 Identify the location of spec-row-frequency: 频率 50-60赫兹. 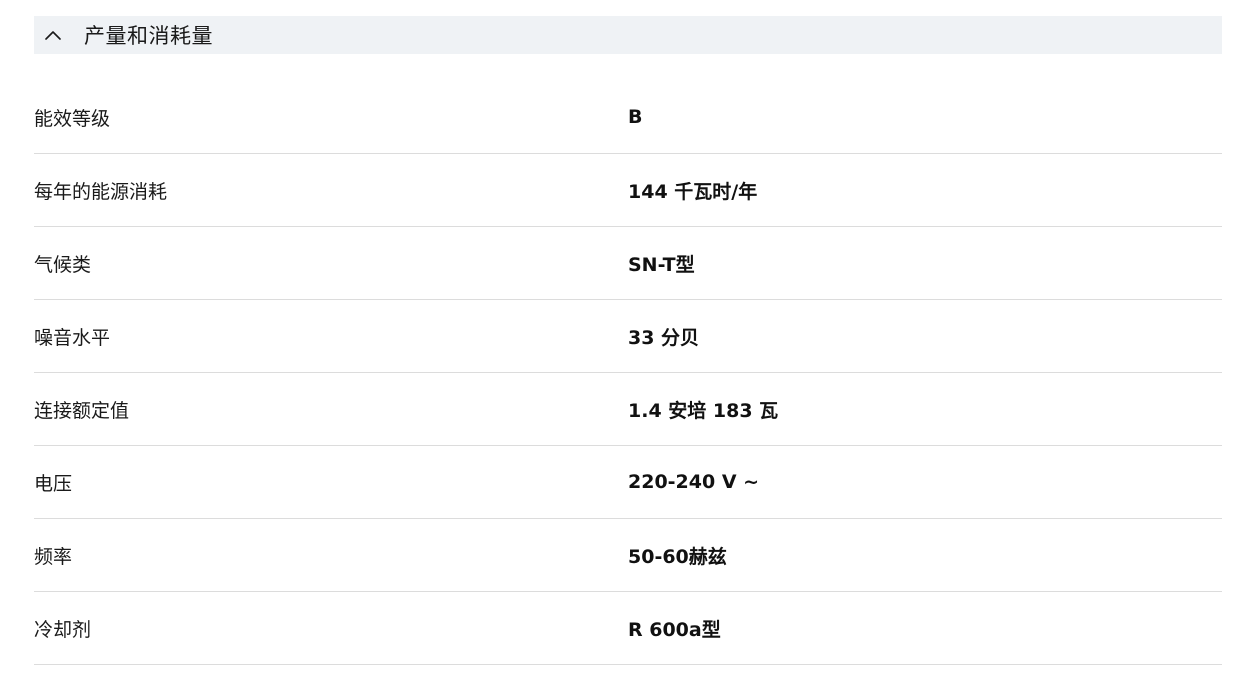
(628, 555).